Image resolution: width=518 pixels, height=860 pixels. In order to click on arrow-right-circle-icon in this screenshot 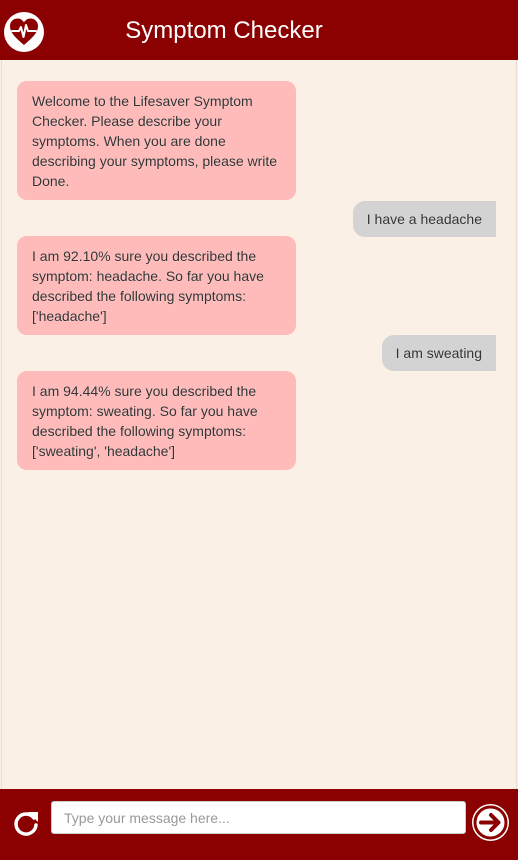, I will do `click(490, 822)`.